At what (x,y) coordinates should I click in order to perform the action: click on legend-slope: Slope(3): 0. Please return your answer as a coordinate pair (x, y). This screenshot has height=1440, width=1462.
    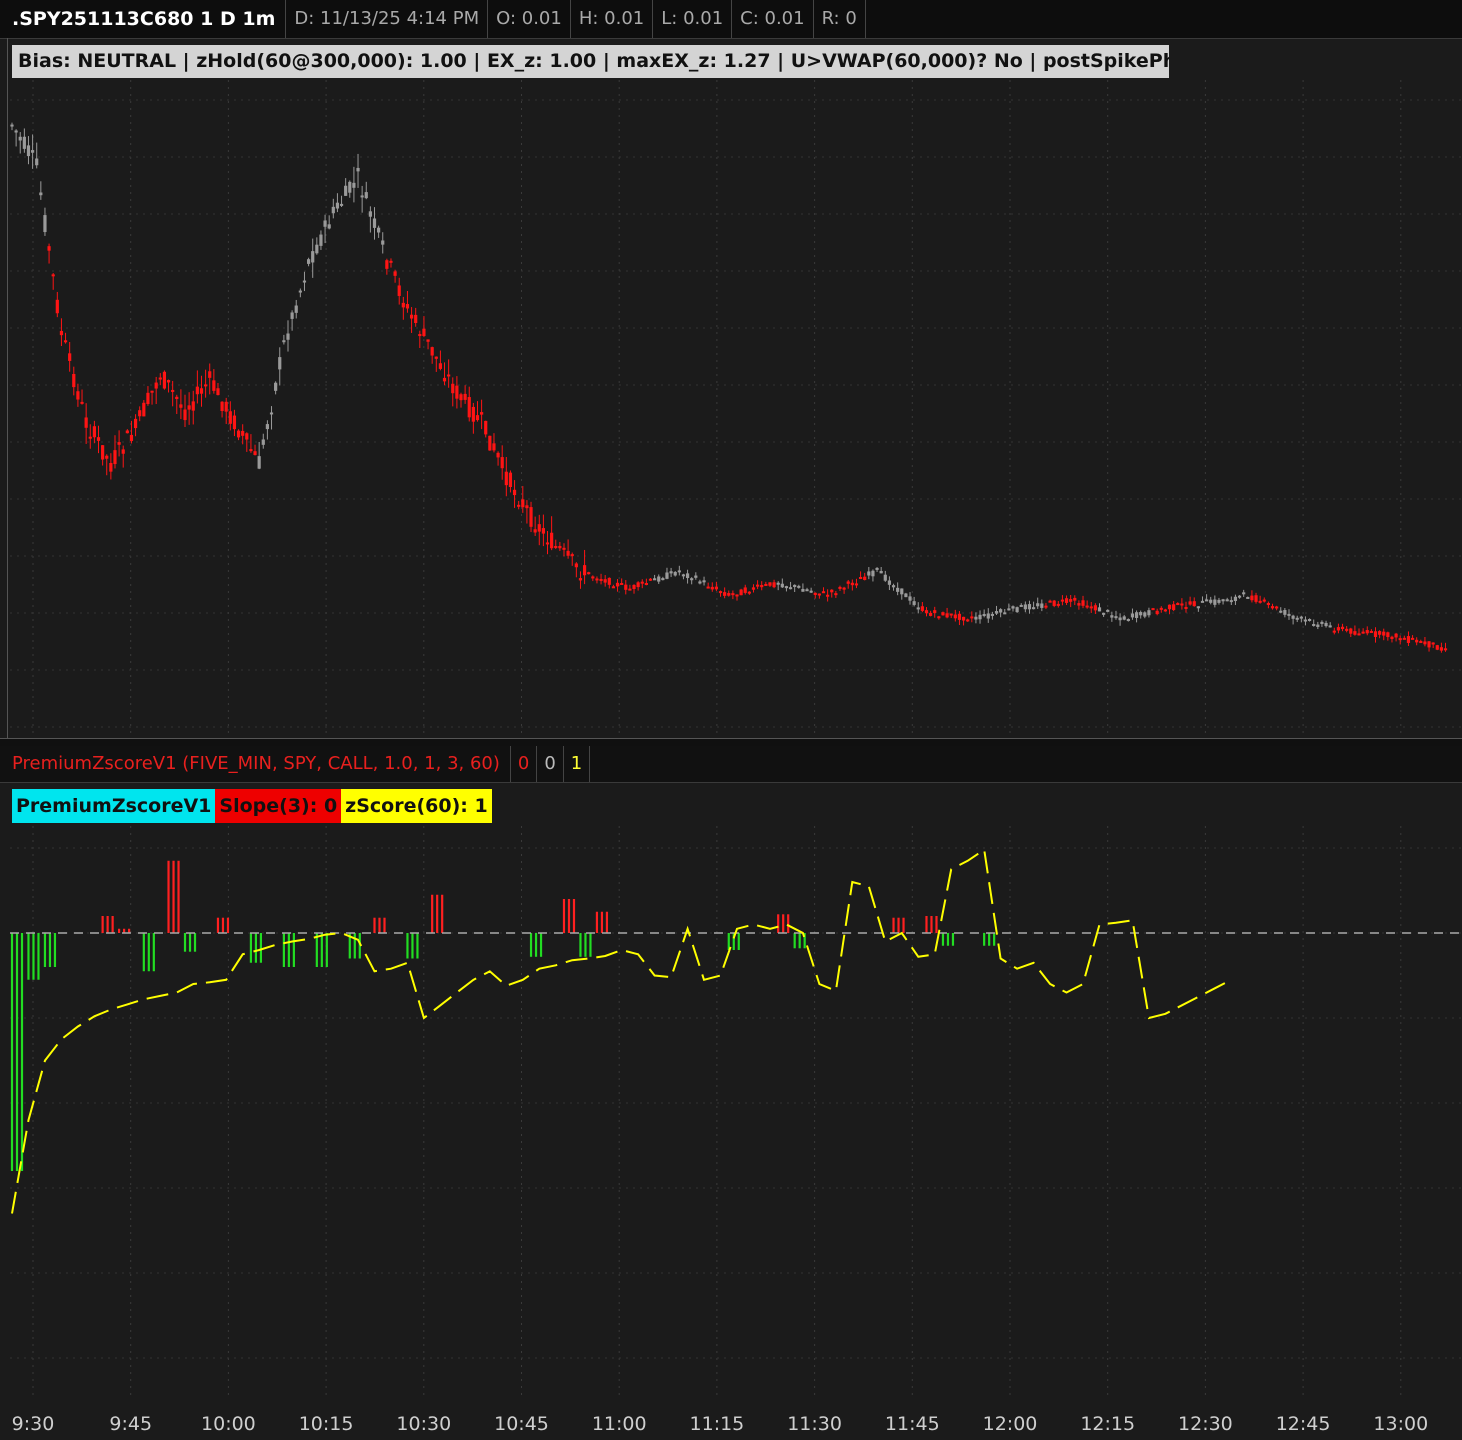
    Looking at the image, I should click on (278, 806).